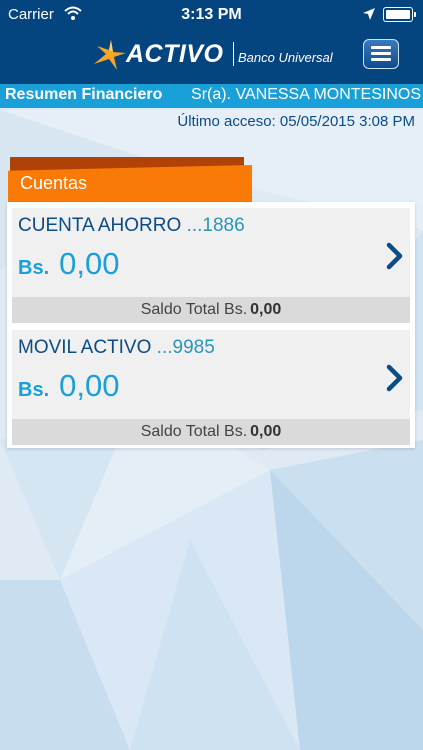 Image resolution: width=423 pixels, height=750 pixels. What do you see at coordinates (130, 184) in the screenshot?
I see `tab-cuentas: Cuentas` at bounding box center [130, 184].